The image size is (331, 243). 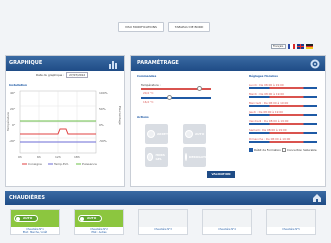 I want to click on schedule-row: Dimanche : De 08:00 à 19:00, so click(x=284, y=141).